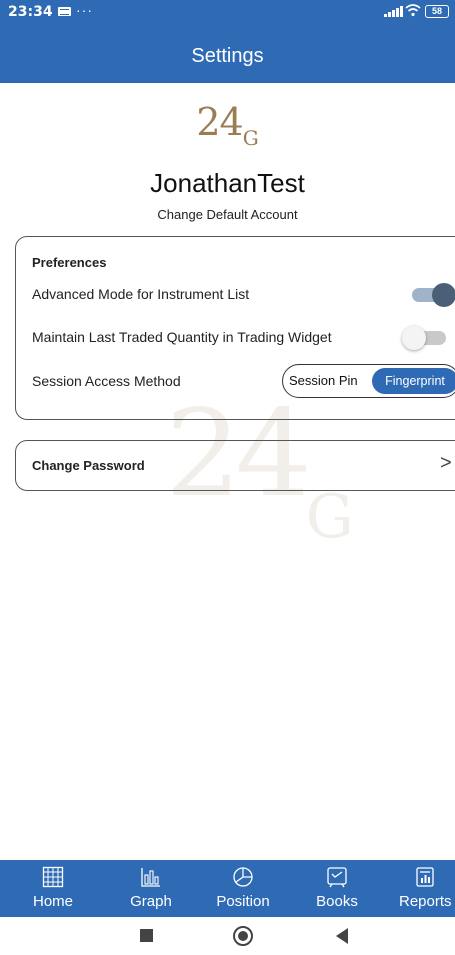 This screenshot has height=955, width=455. What do you see at coordinates (425, 888) in the screenshot?
I see `nav-reports: Reports` at bounding box center [425, 888].